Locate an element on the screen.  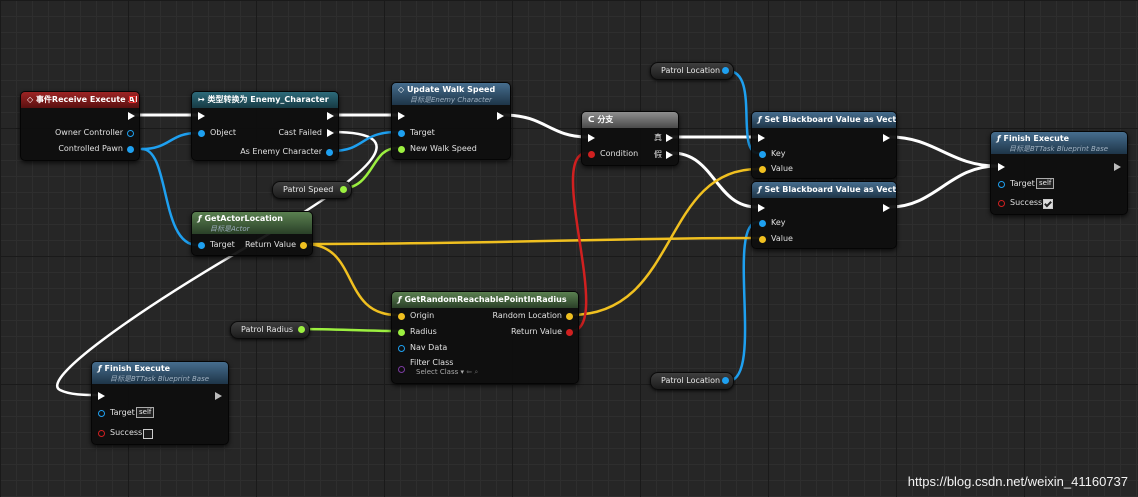
controlled-pawn-pin is located at coordinates (130, 149).